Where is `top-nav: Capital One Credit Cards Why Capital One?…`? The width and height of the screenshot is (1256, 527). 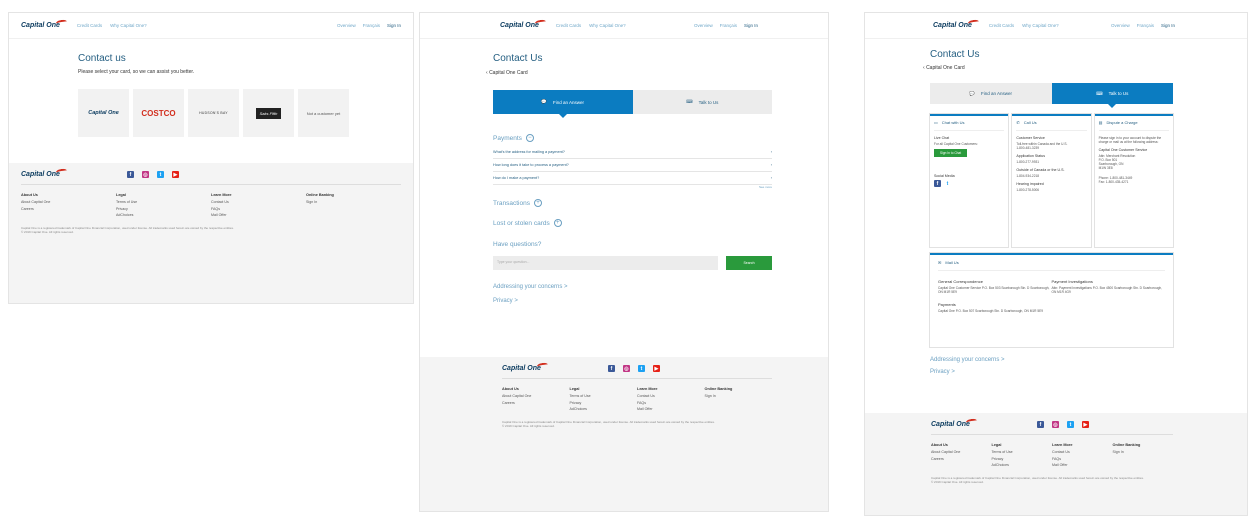 top-nav: Capital One Credit Cards Why Capital One?… is located at coordinates (211, 26).